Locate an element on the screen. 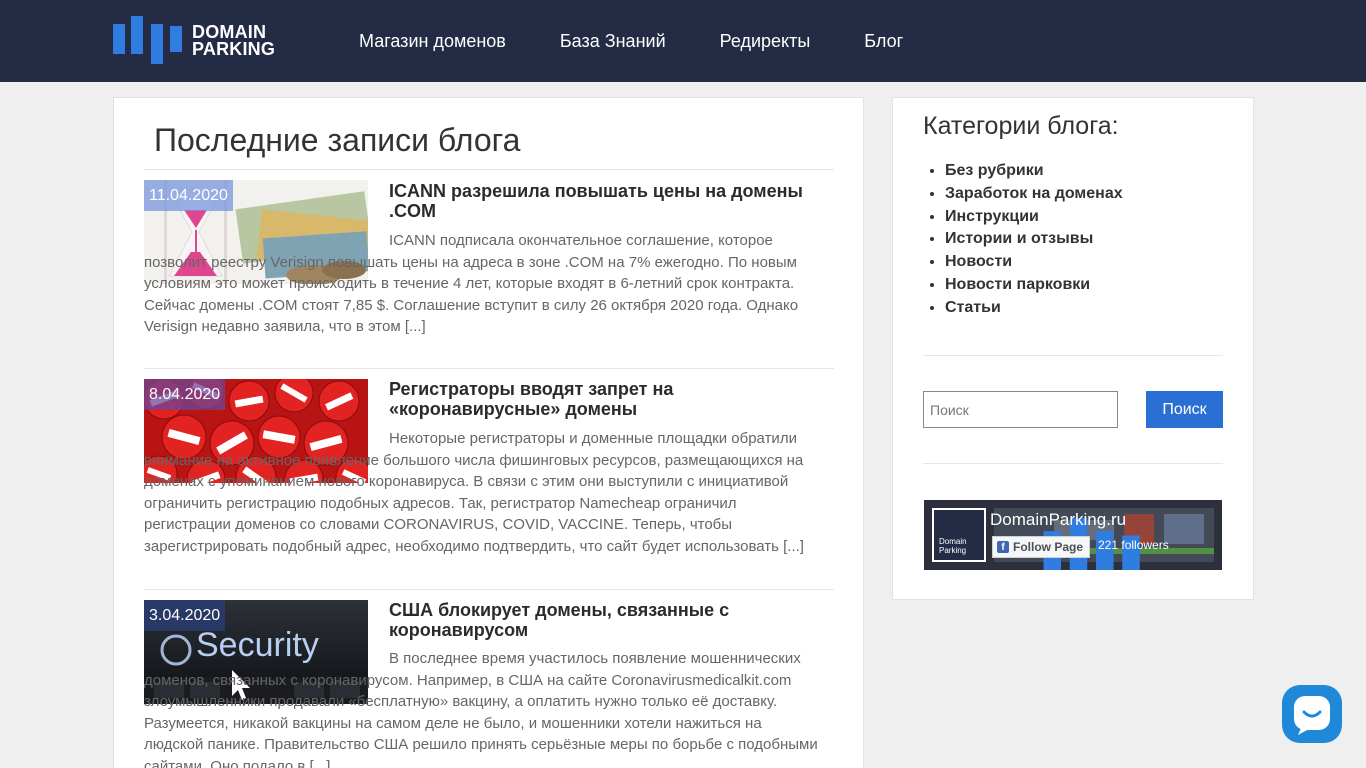 This screenshot has height=768, width=1366. nav-item-redirects: Редиректы is located at coordinates (765, 41).